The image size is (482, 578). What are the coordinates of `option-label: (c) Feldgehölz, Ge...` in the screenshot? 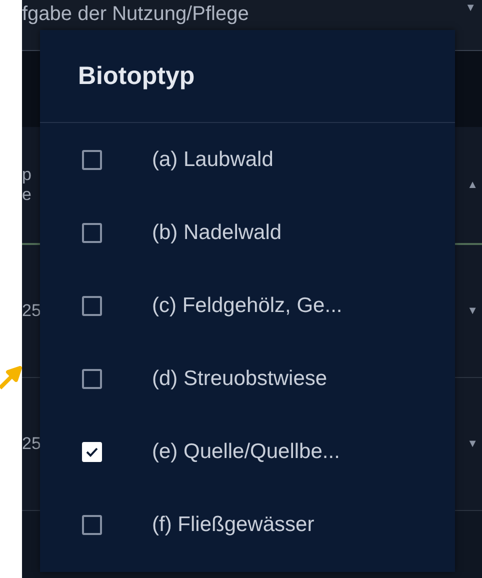 It's located at (247, 306).